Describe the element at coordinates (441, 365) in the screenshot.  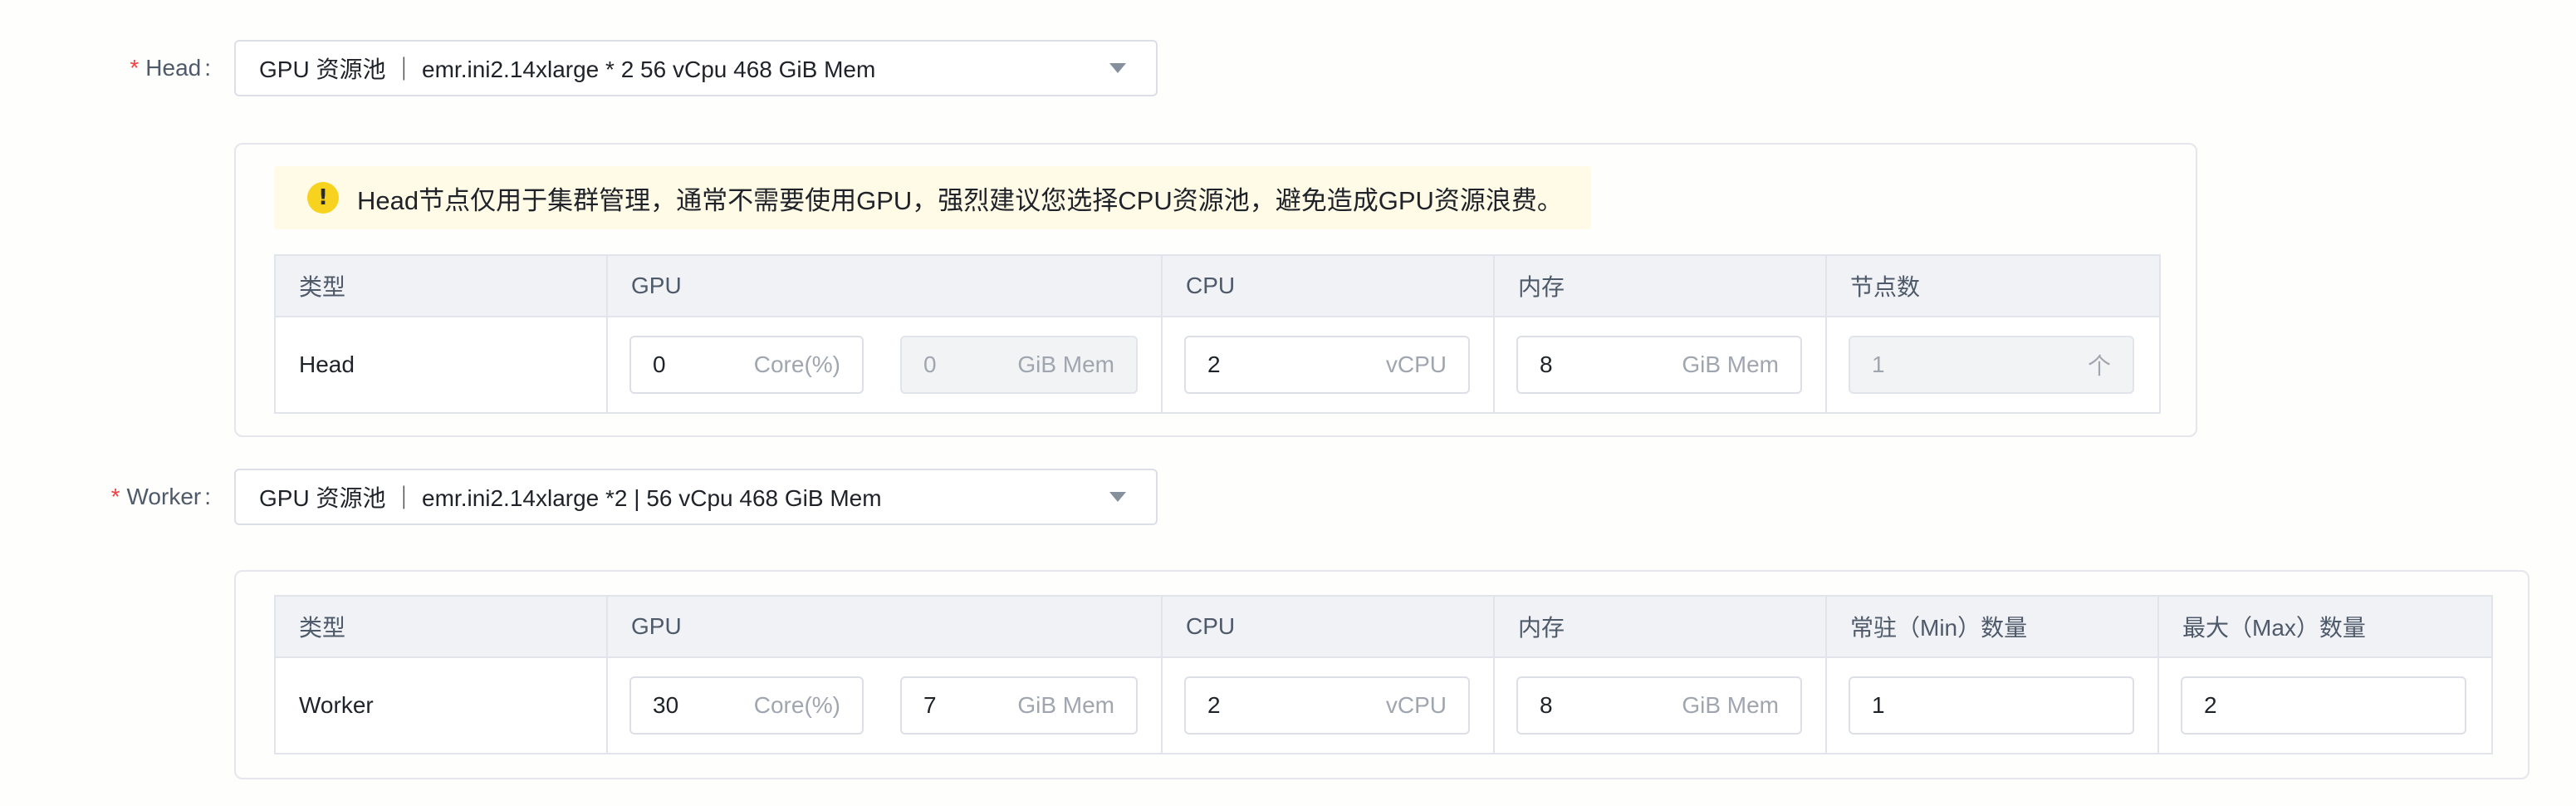
I see `row-type: Head` at that location.